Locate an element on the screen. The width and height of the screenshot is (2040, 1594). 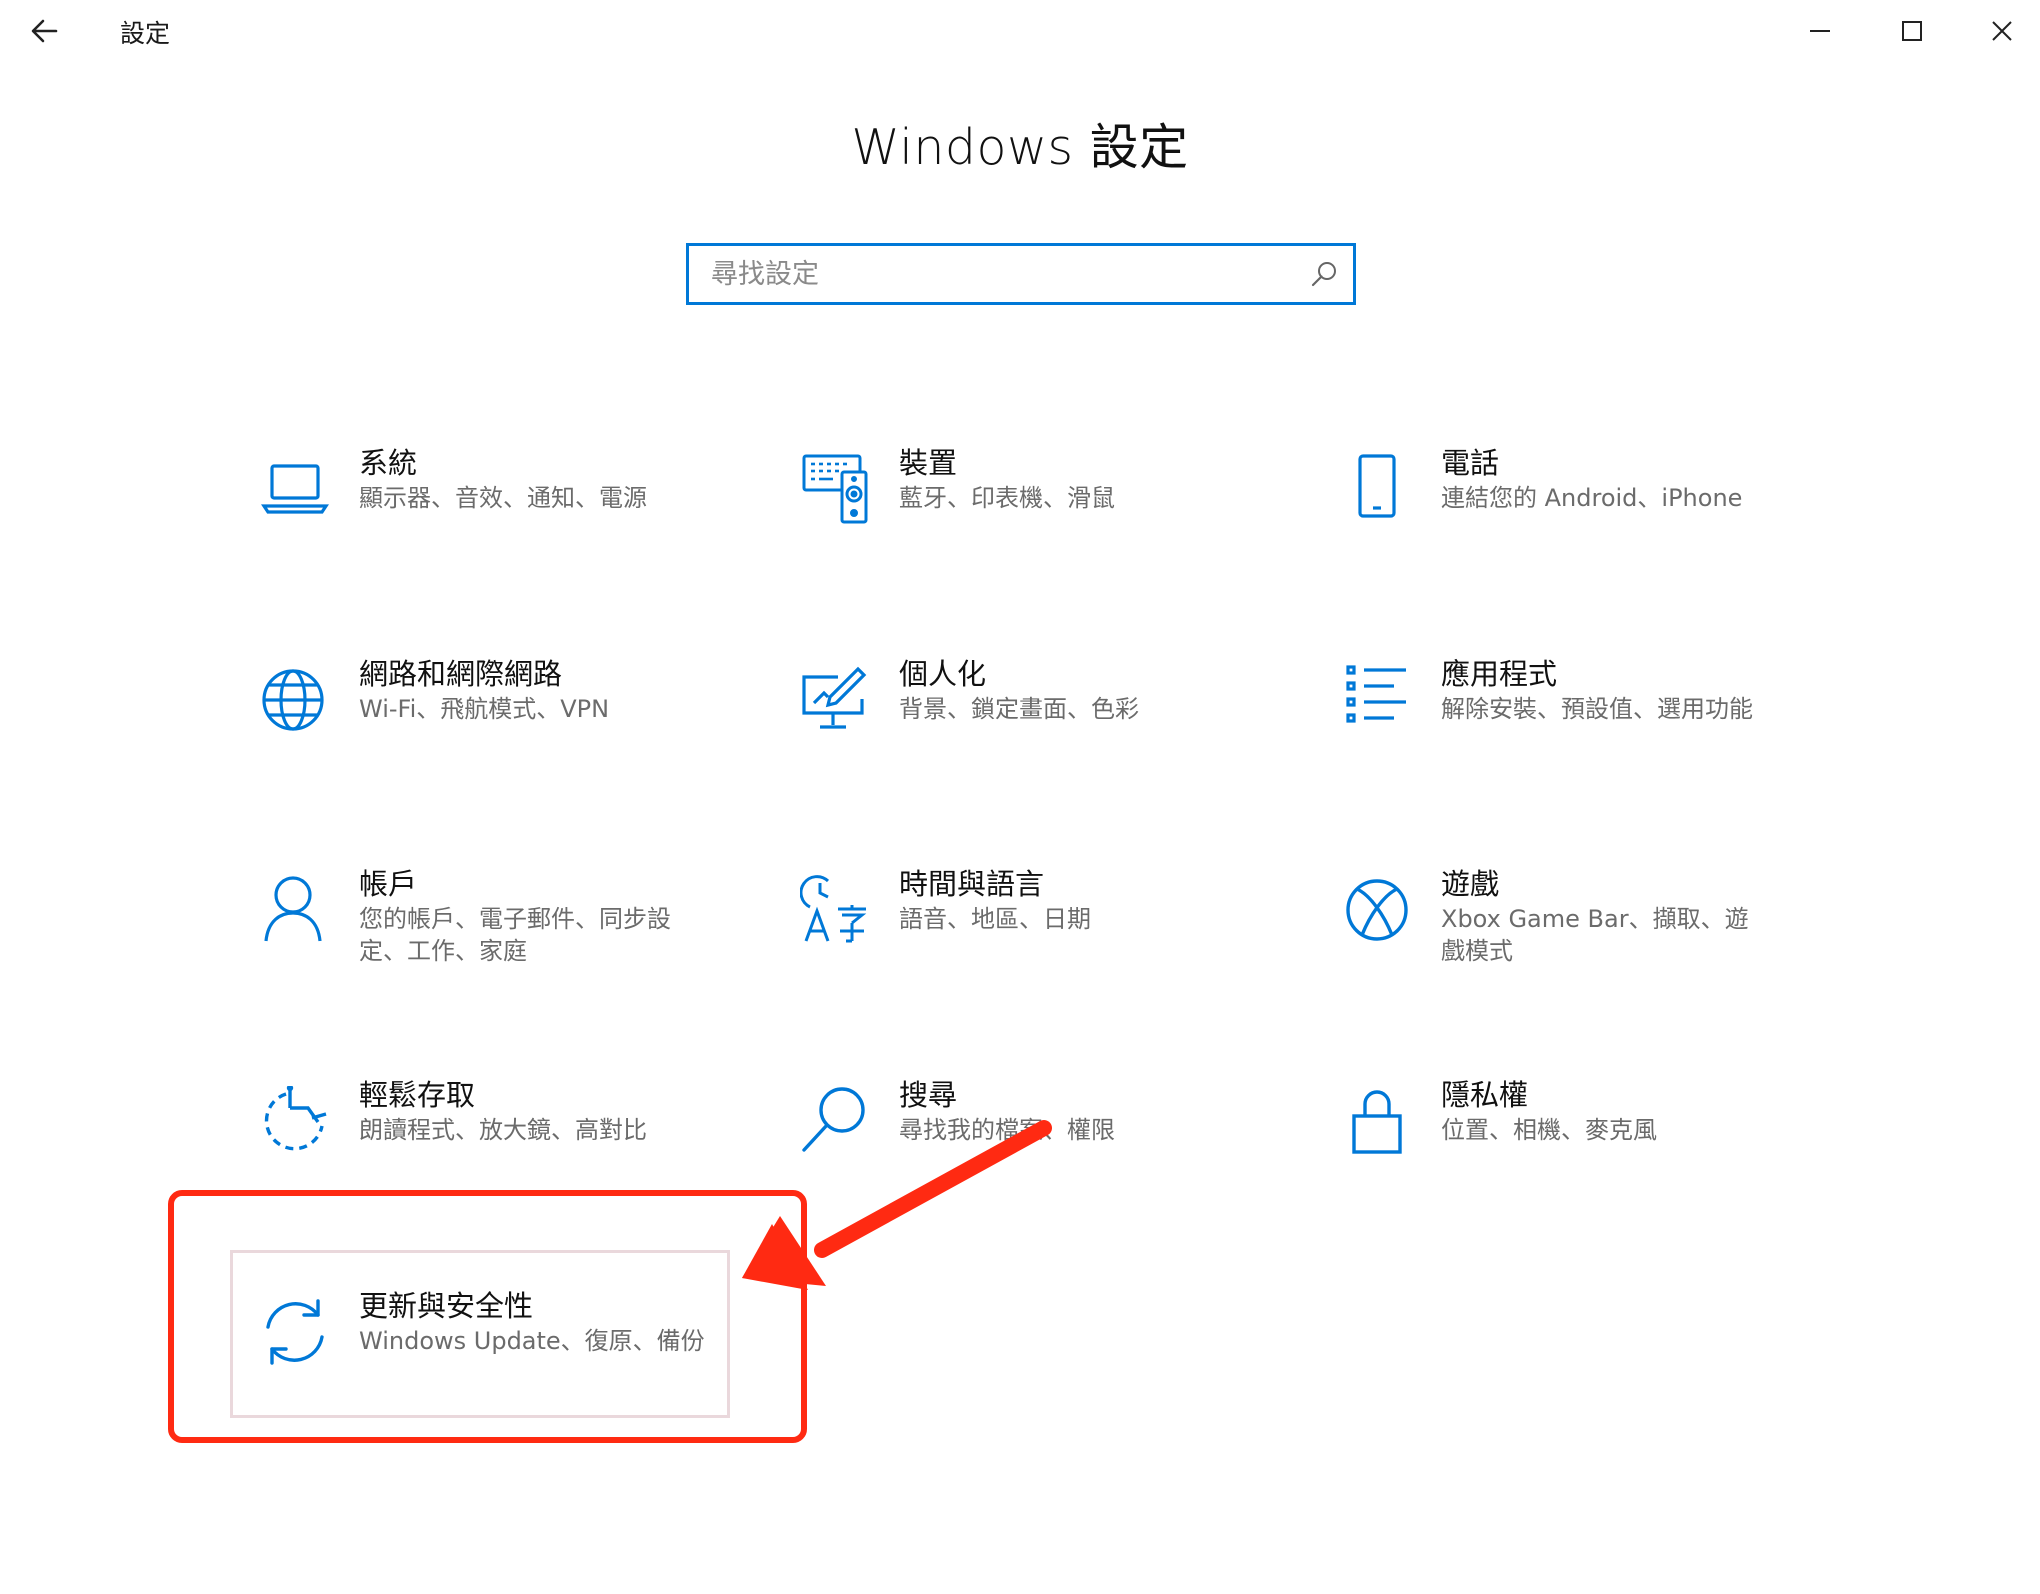
search-box is located at coordinates (1021, 274).